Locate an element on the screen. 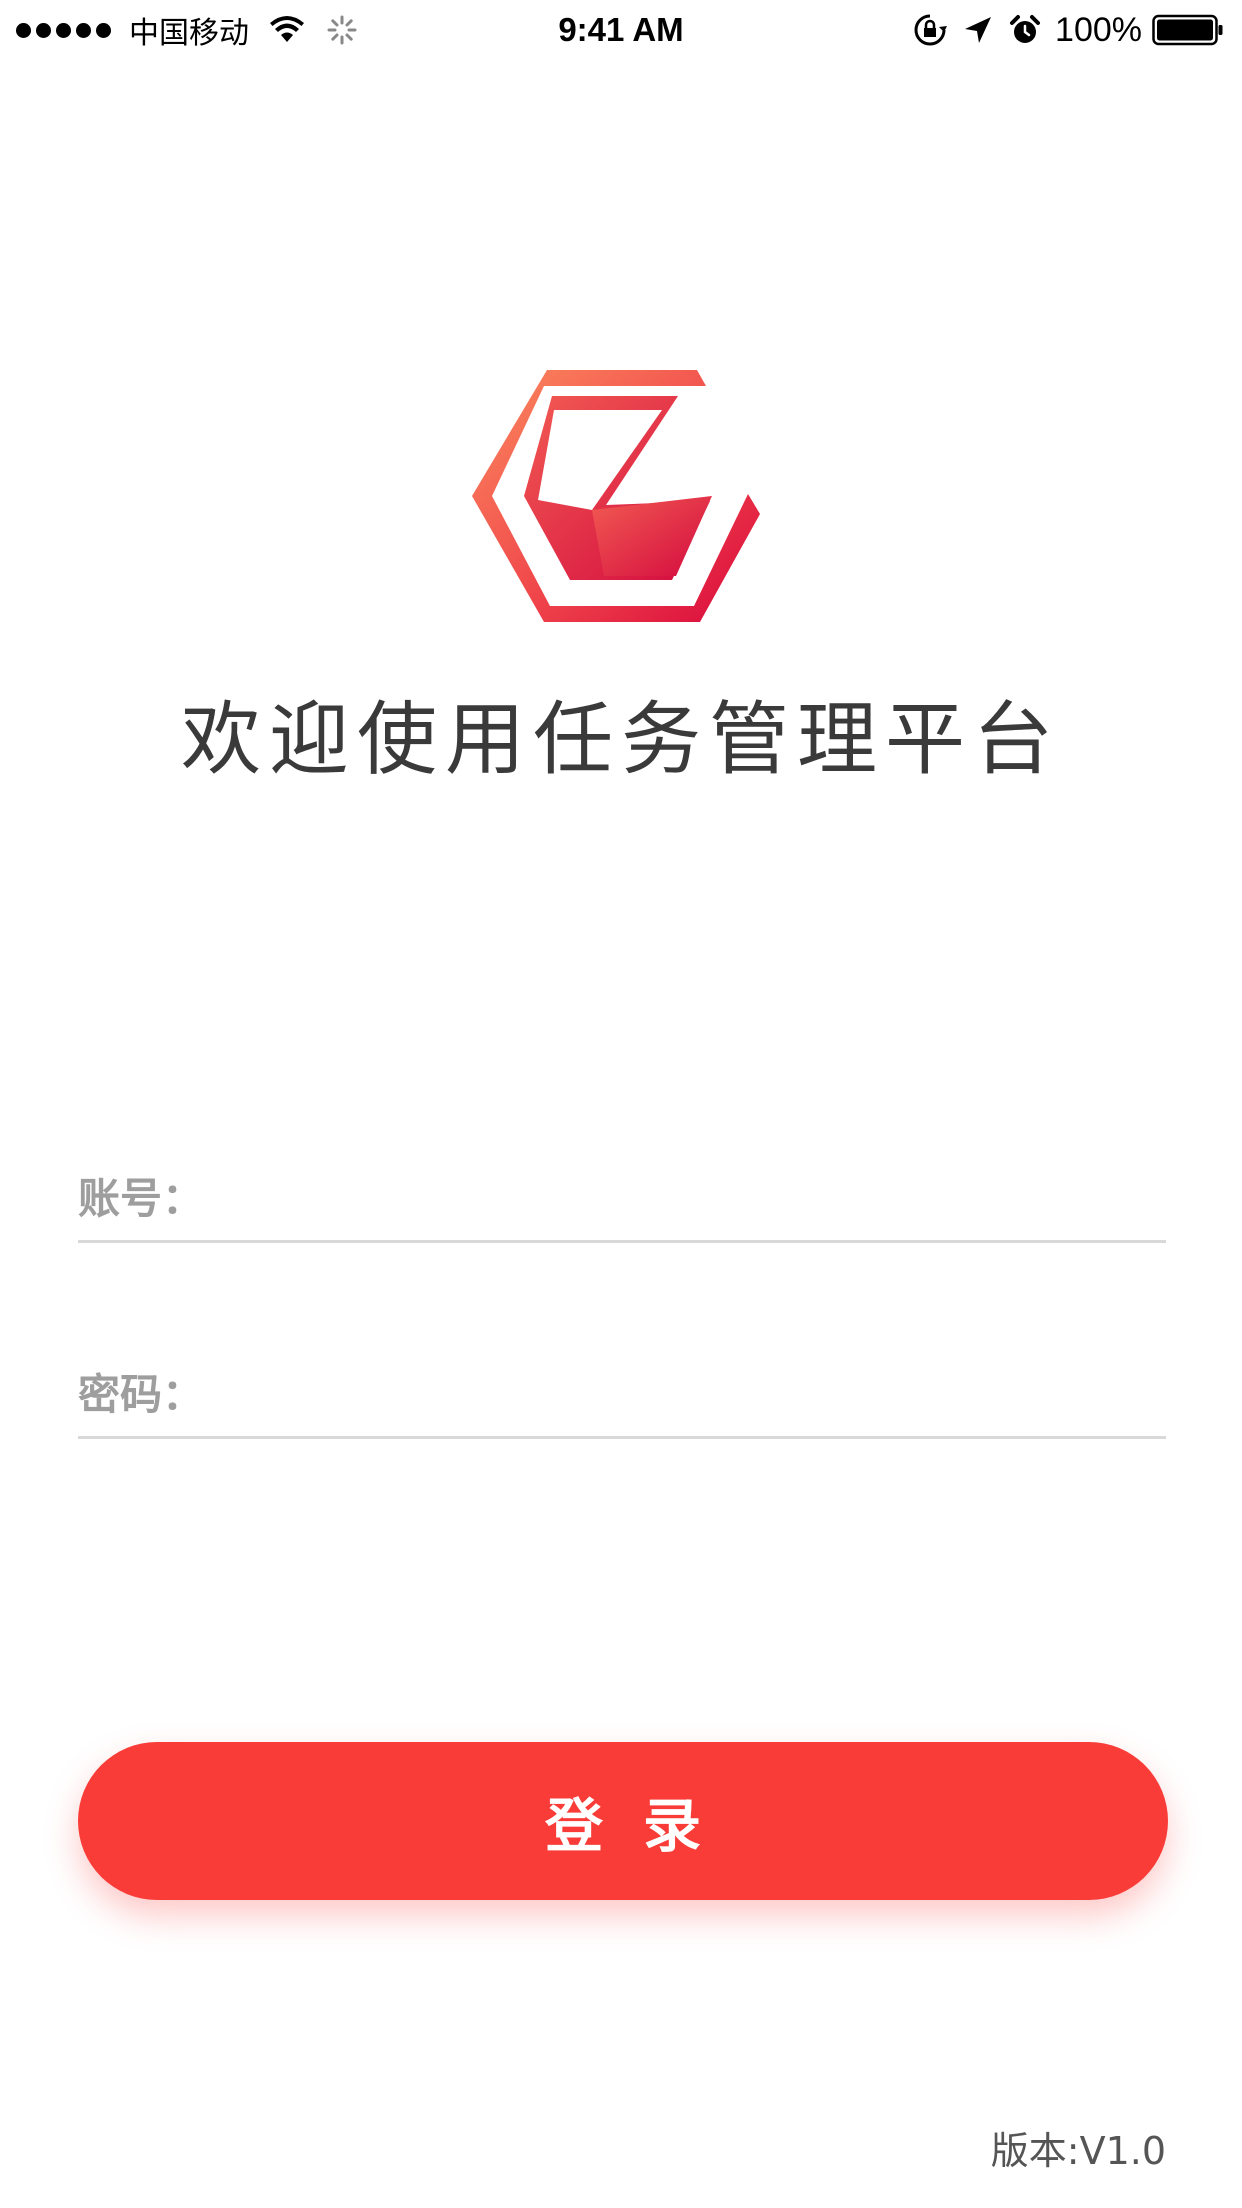 The width and height of the screenshot is (1242, 2208). version-label: 版本:V1.0 is located at coordinates (1078, 2151).